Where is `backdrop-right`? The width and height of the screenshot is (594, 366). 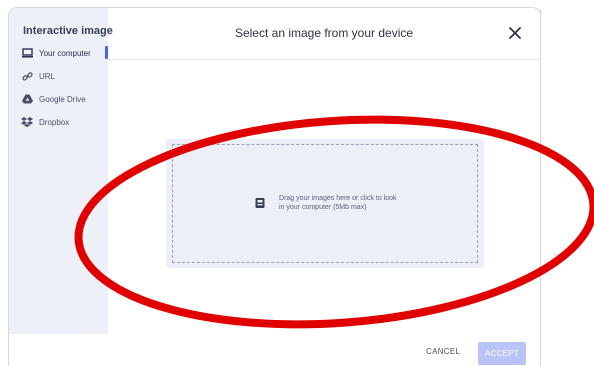
backdrop-right is located at coordinates (566, 183).